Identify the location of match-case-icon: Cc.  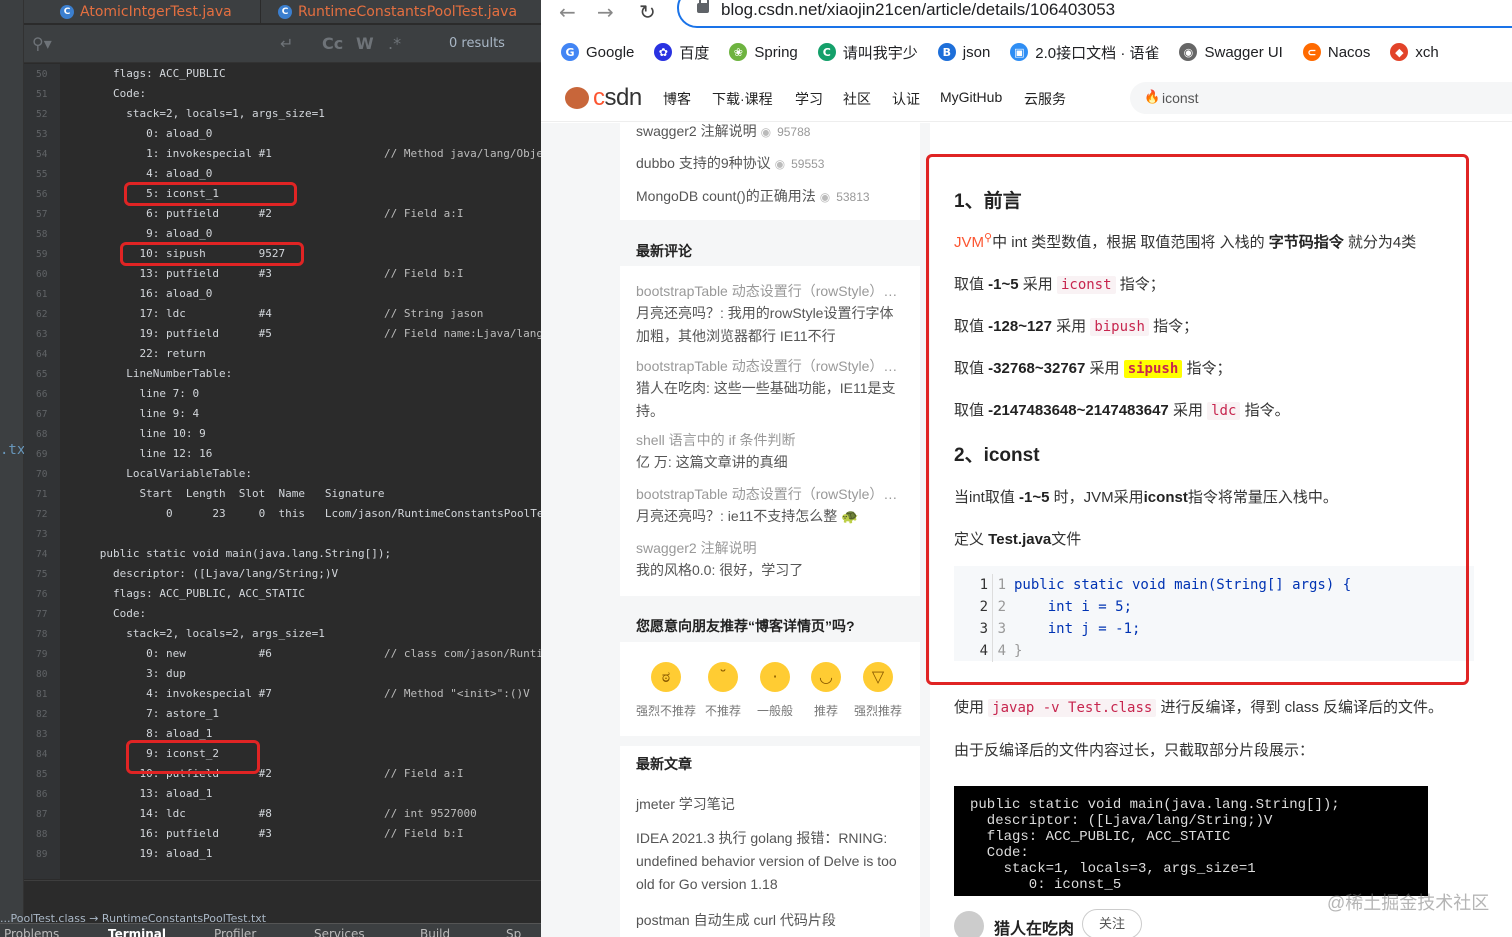
(332, 43).